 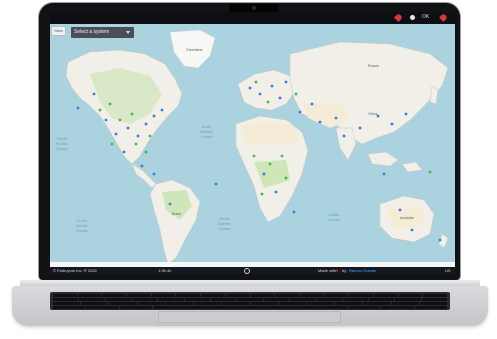 What do you see at coordinates (165, 270) in the screenshot?
I see `footer-version: 1.96.4h` at bounding box center [165, 270].